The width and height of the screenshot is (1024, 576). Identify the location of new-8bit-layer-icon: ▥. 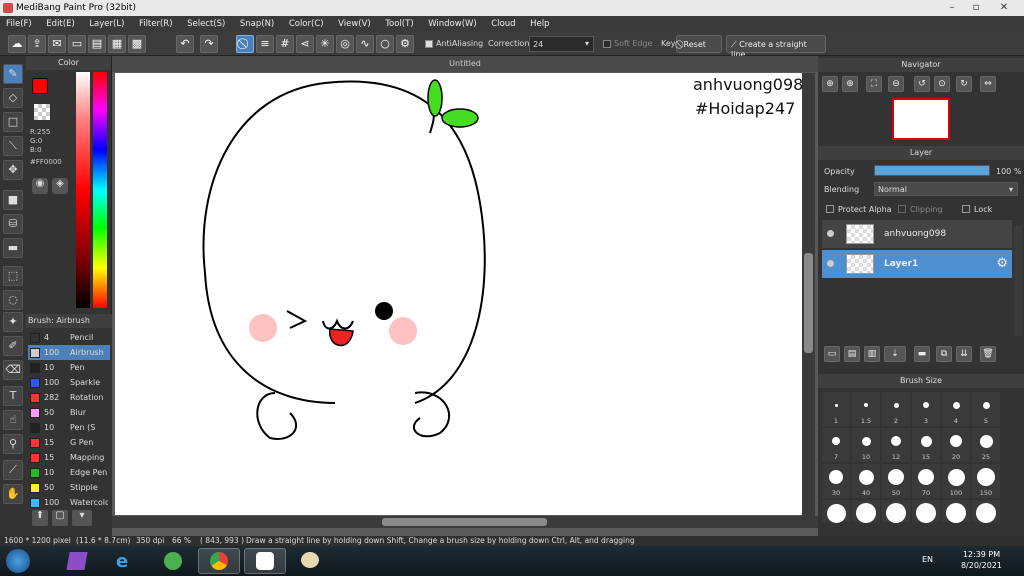
(872, 354).